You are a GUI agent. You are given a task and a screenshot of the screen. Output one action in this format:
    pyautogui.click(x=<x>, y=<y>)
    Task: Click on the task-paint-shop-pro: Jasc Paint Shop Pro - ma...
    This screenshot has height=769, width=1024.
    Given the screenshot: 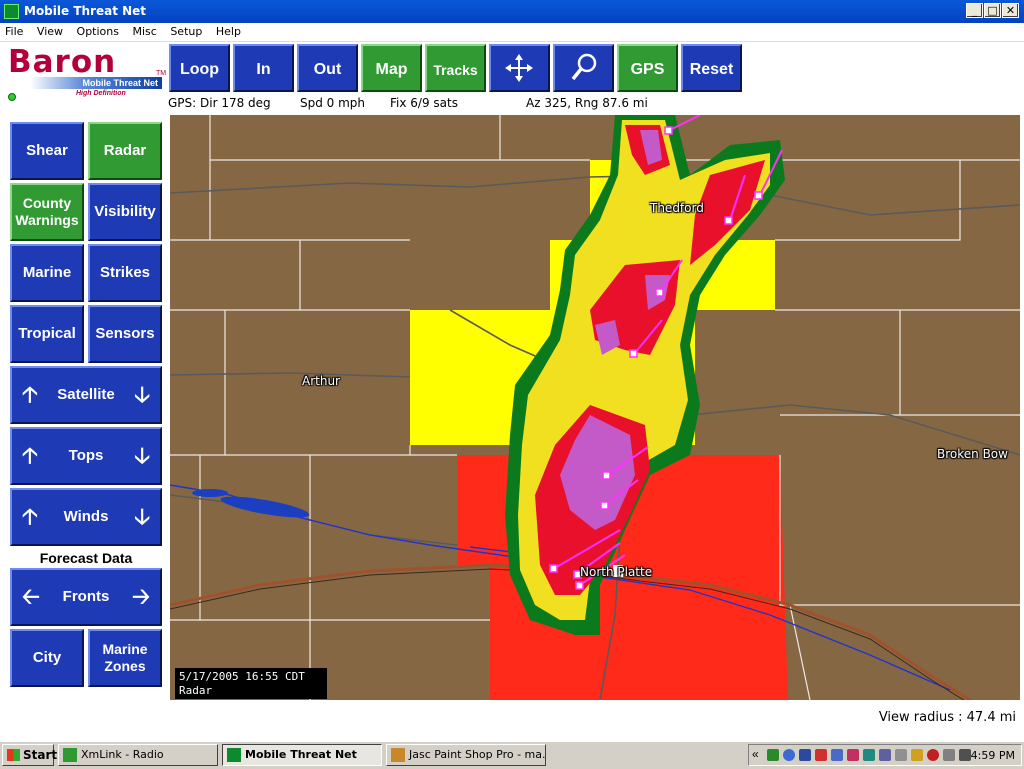 What is the action you would take?
    pyautogui.click(x=466, y=755)
    